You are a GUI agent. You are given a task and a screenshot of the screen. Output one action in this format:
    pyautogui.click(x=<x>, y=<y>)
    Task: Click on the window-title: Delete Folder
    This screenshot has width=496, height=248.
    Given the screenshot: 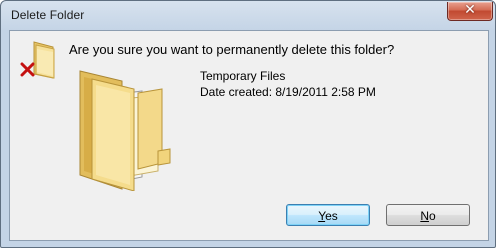 What is the action you would take?
    pyautogui.click(x=48, y=15)
    